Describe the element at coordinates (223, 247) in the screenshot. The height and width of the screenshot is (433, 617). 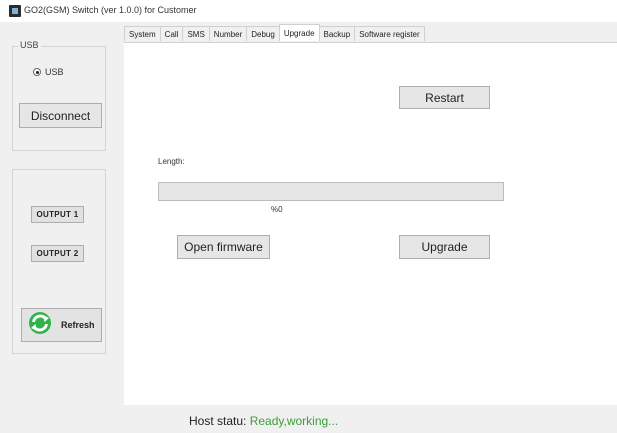
I see `open-firmware-button: Open firmware` at that location.